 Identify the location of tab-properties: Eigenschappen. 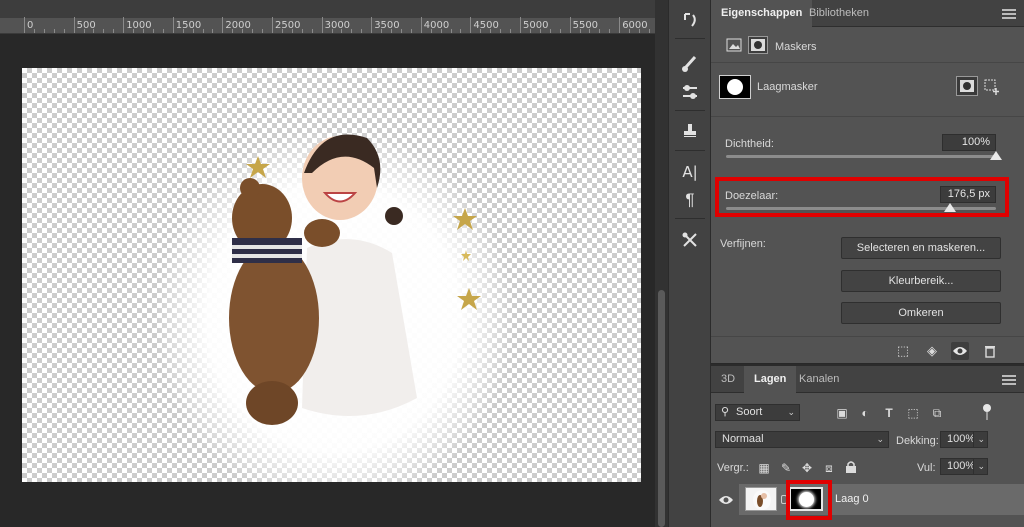
(762, 13).